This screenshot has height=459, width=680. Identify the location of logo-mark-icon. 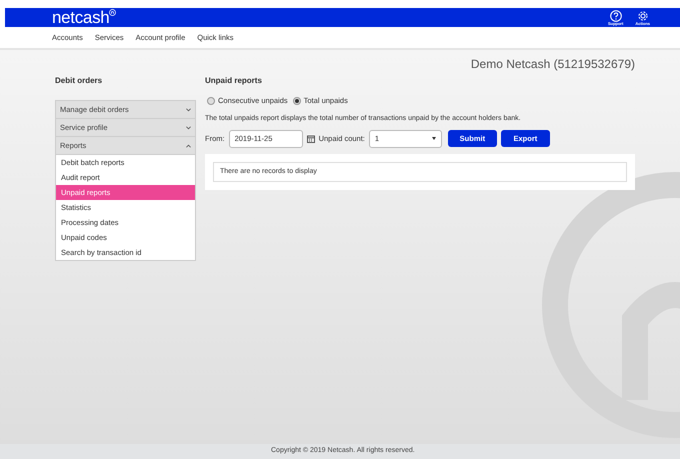
(112, 12).